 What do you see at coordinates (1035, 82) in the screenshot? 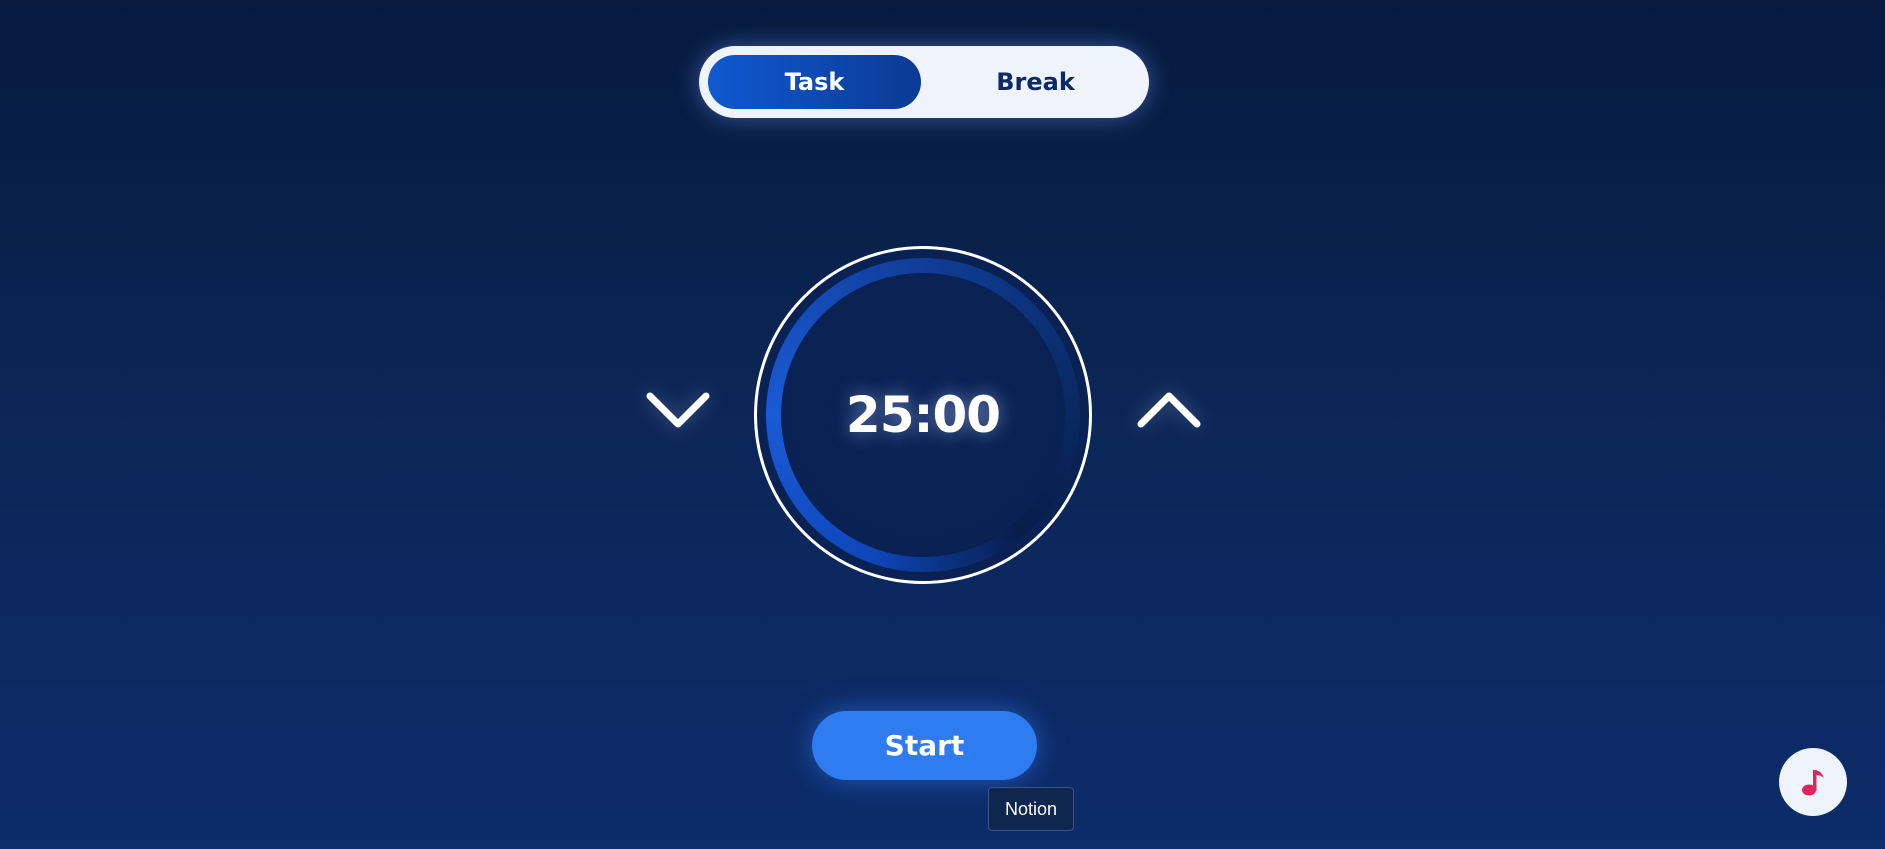
I see `break-tab: Break` at bounding box center [1035, 82].